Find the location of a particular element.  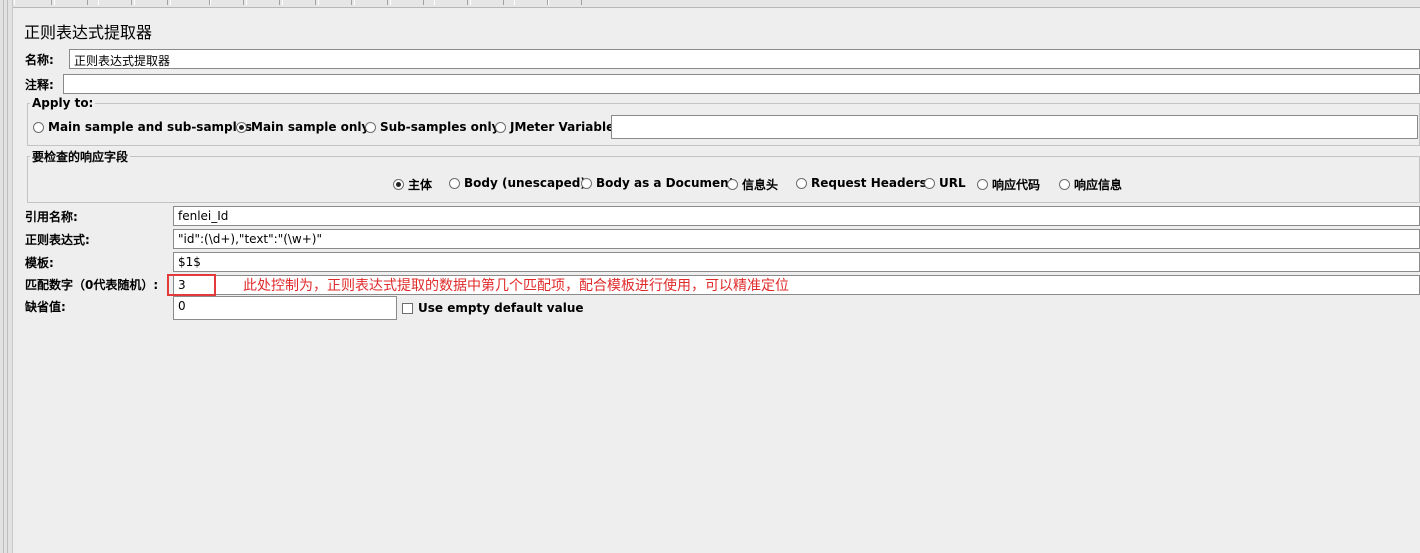

comment-label: 注释: is located at coordinates (39, 85).